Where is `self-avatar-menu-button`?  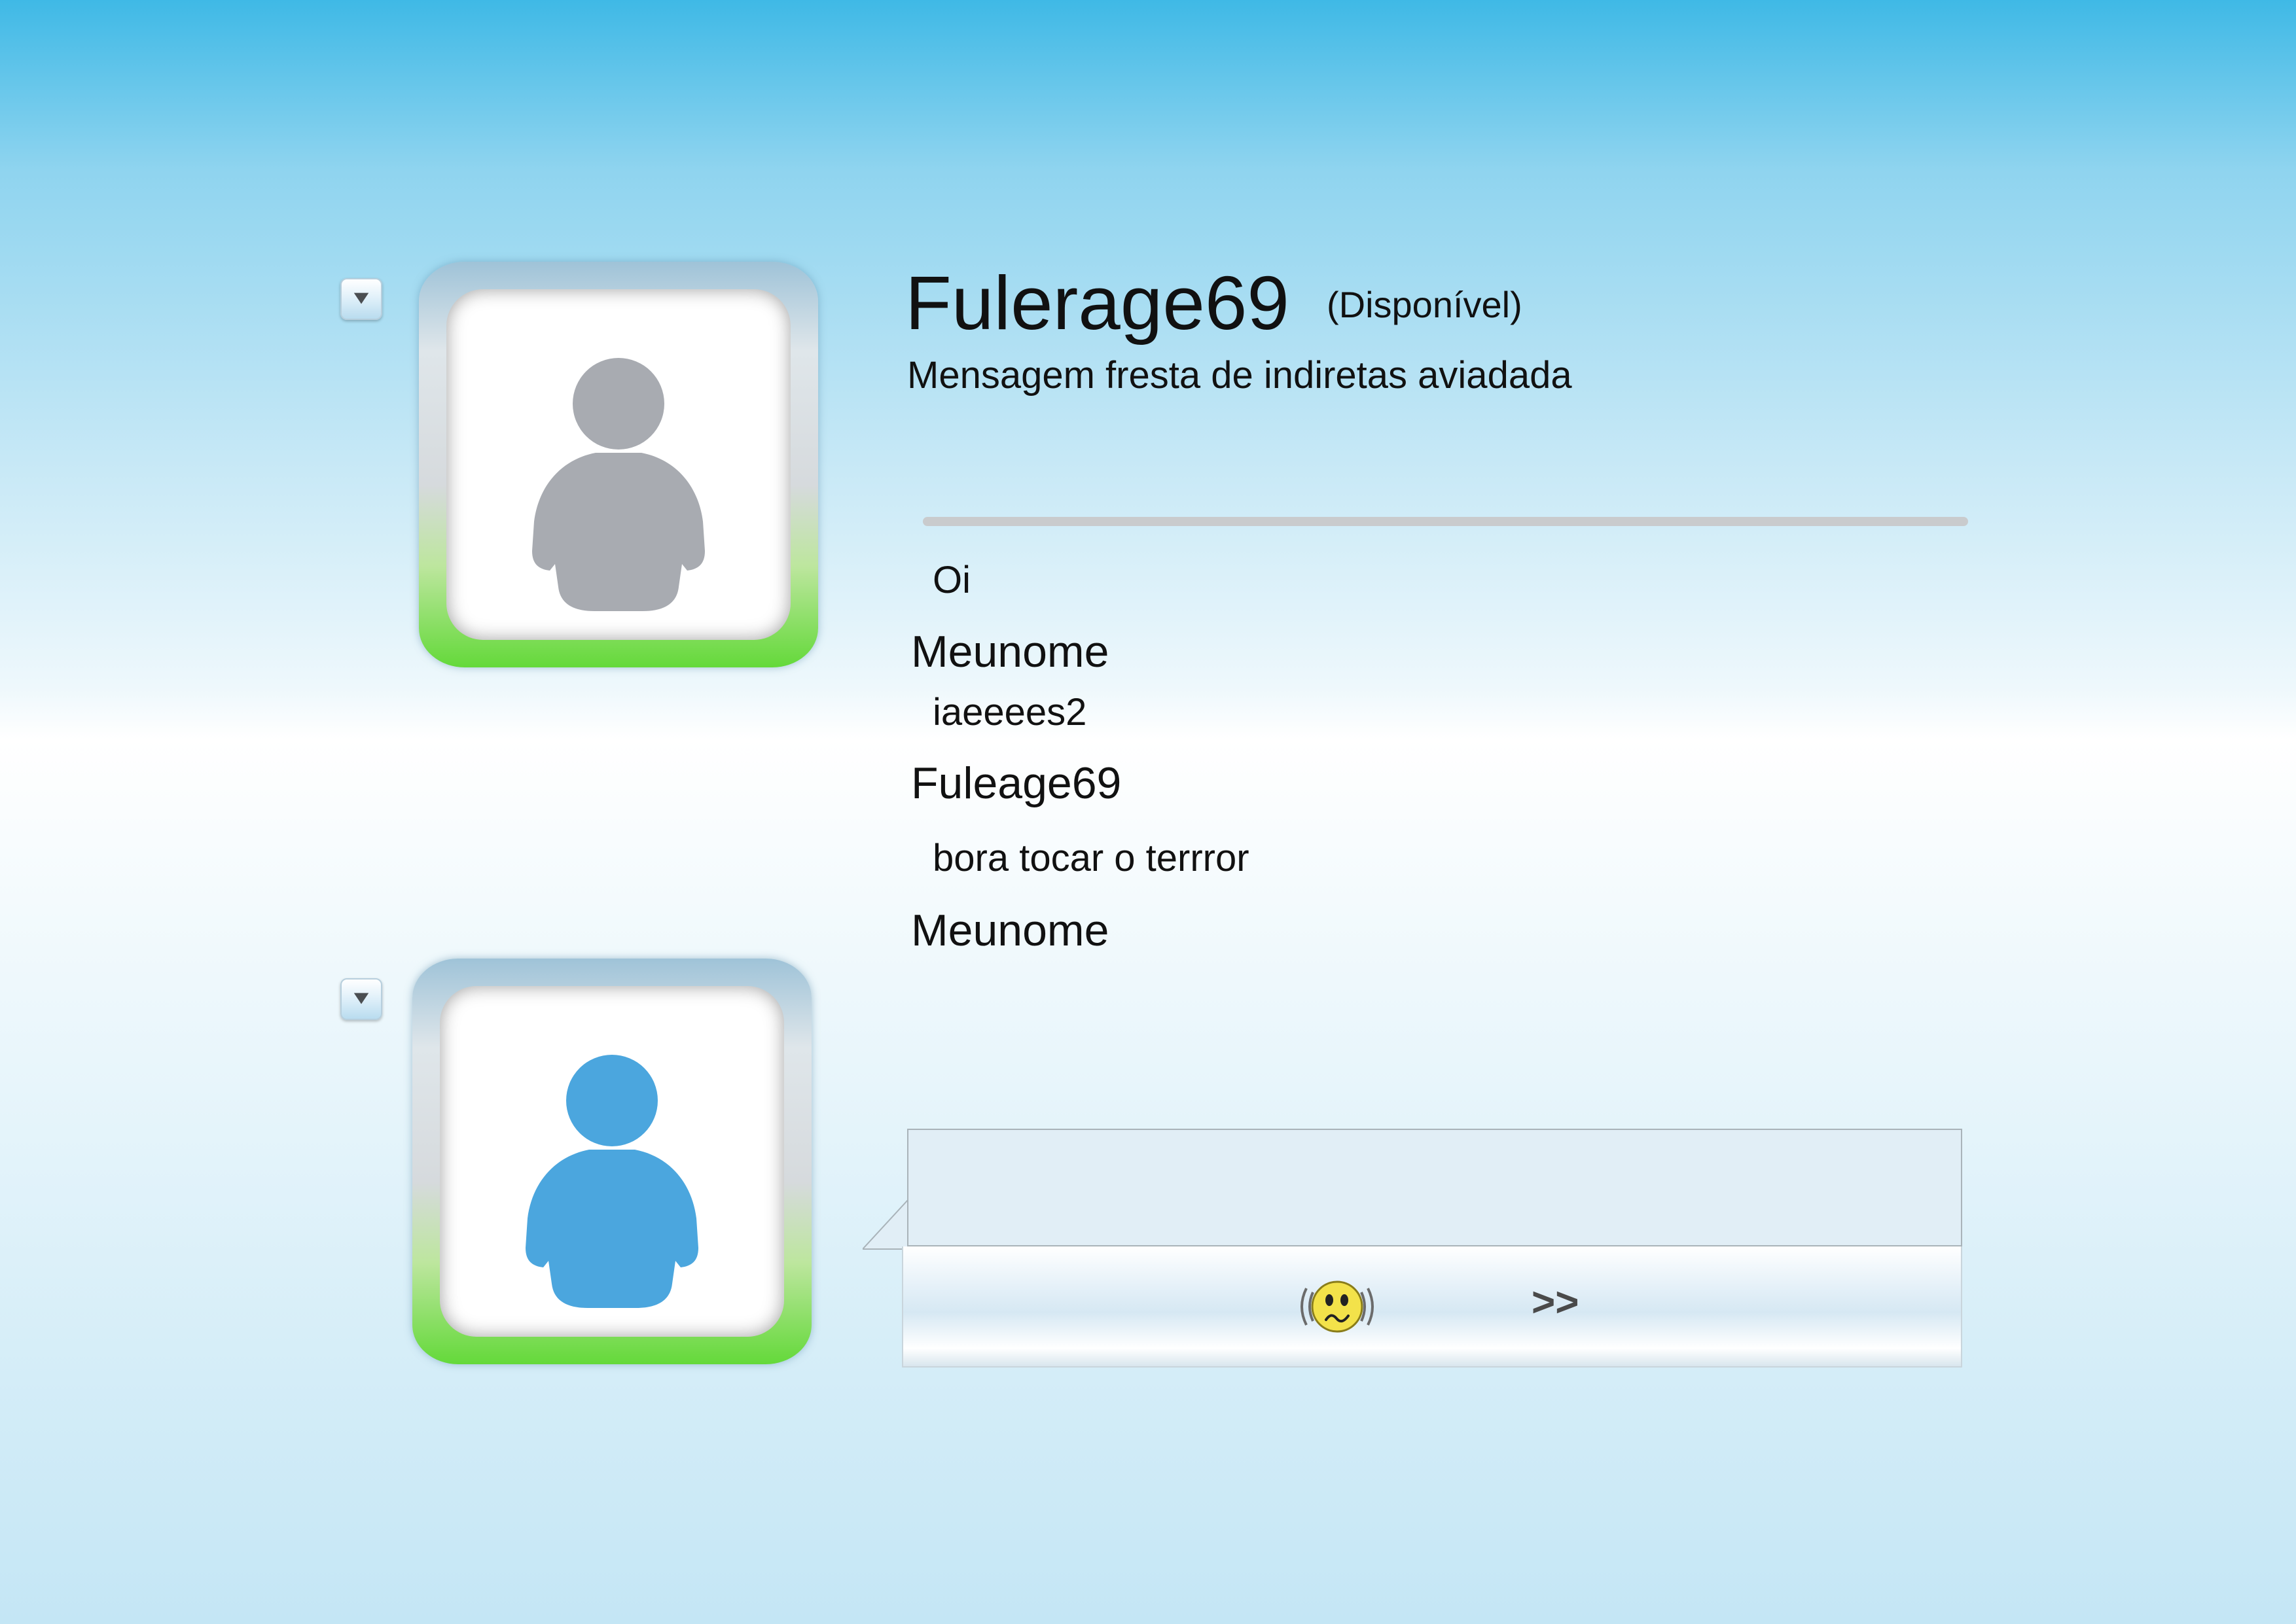 self-avatar-menu-button is located at coordinates (361, 999).